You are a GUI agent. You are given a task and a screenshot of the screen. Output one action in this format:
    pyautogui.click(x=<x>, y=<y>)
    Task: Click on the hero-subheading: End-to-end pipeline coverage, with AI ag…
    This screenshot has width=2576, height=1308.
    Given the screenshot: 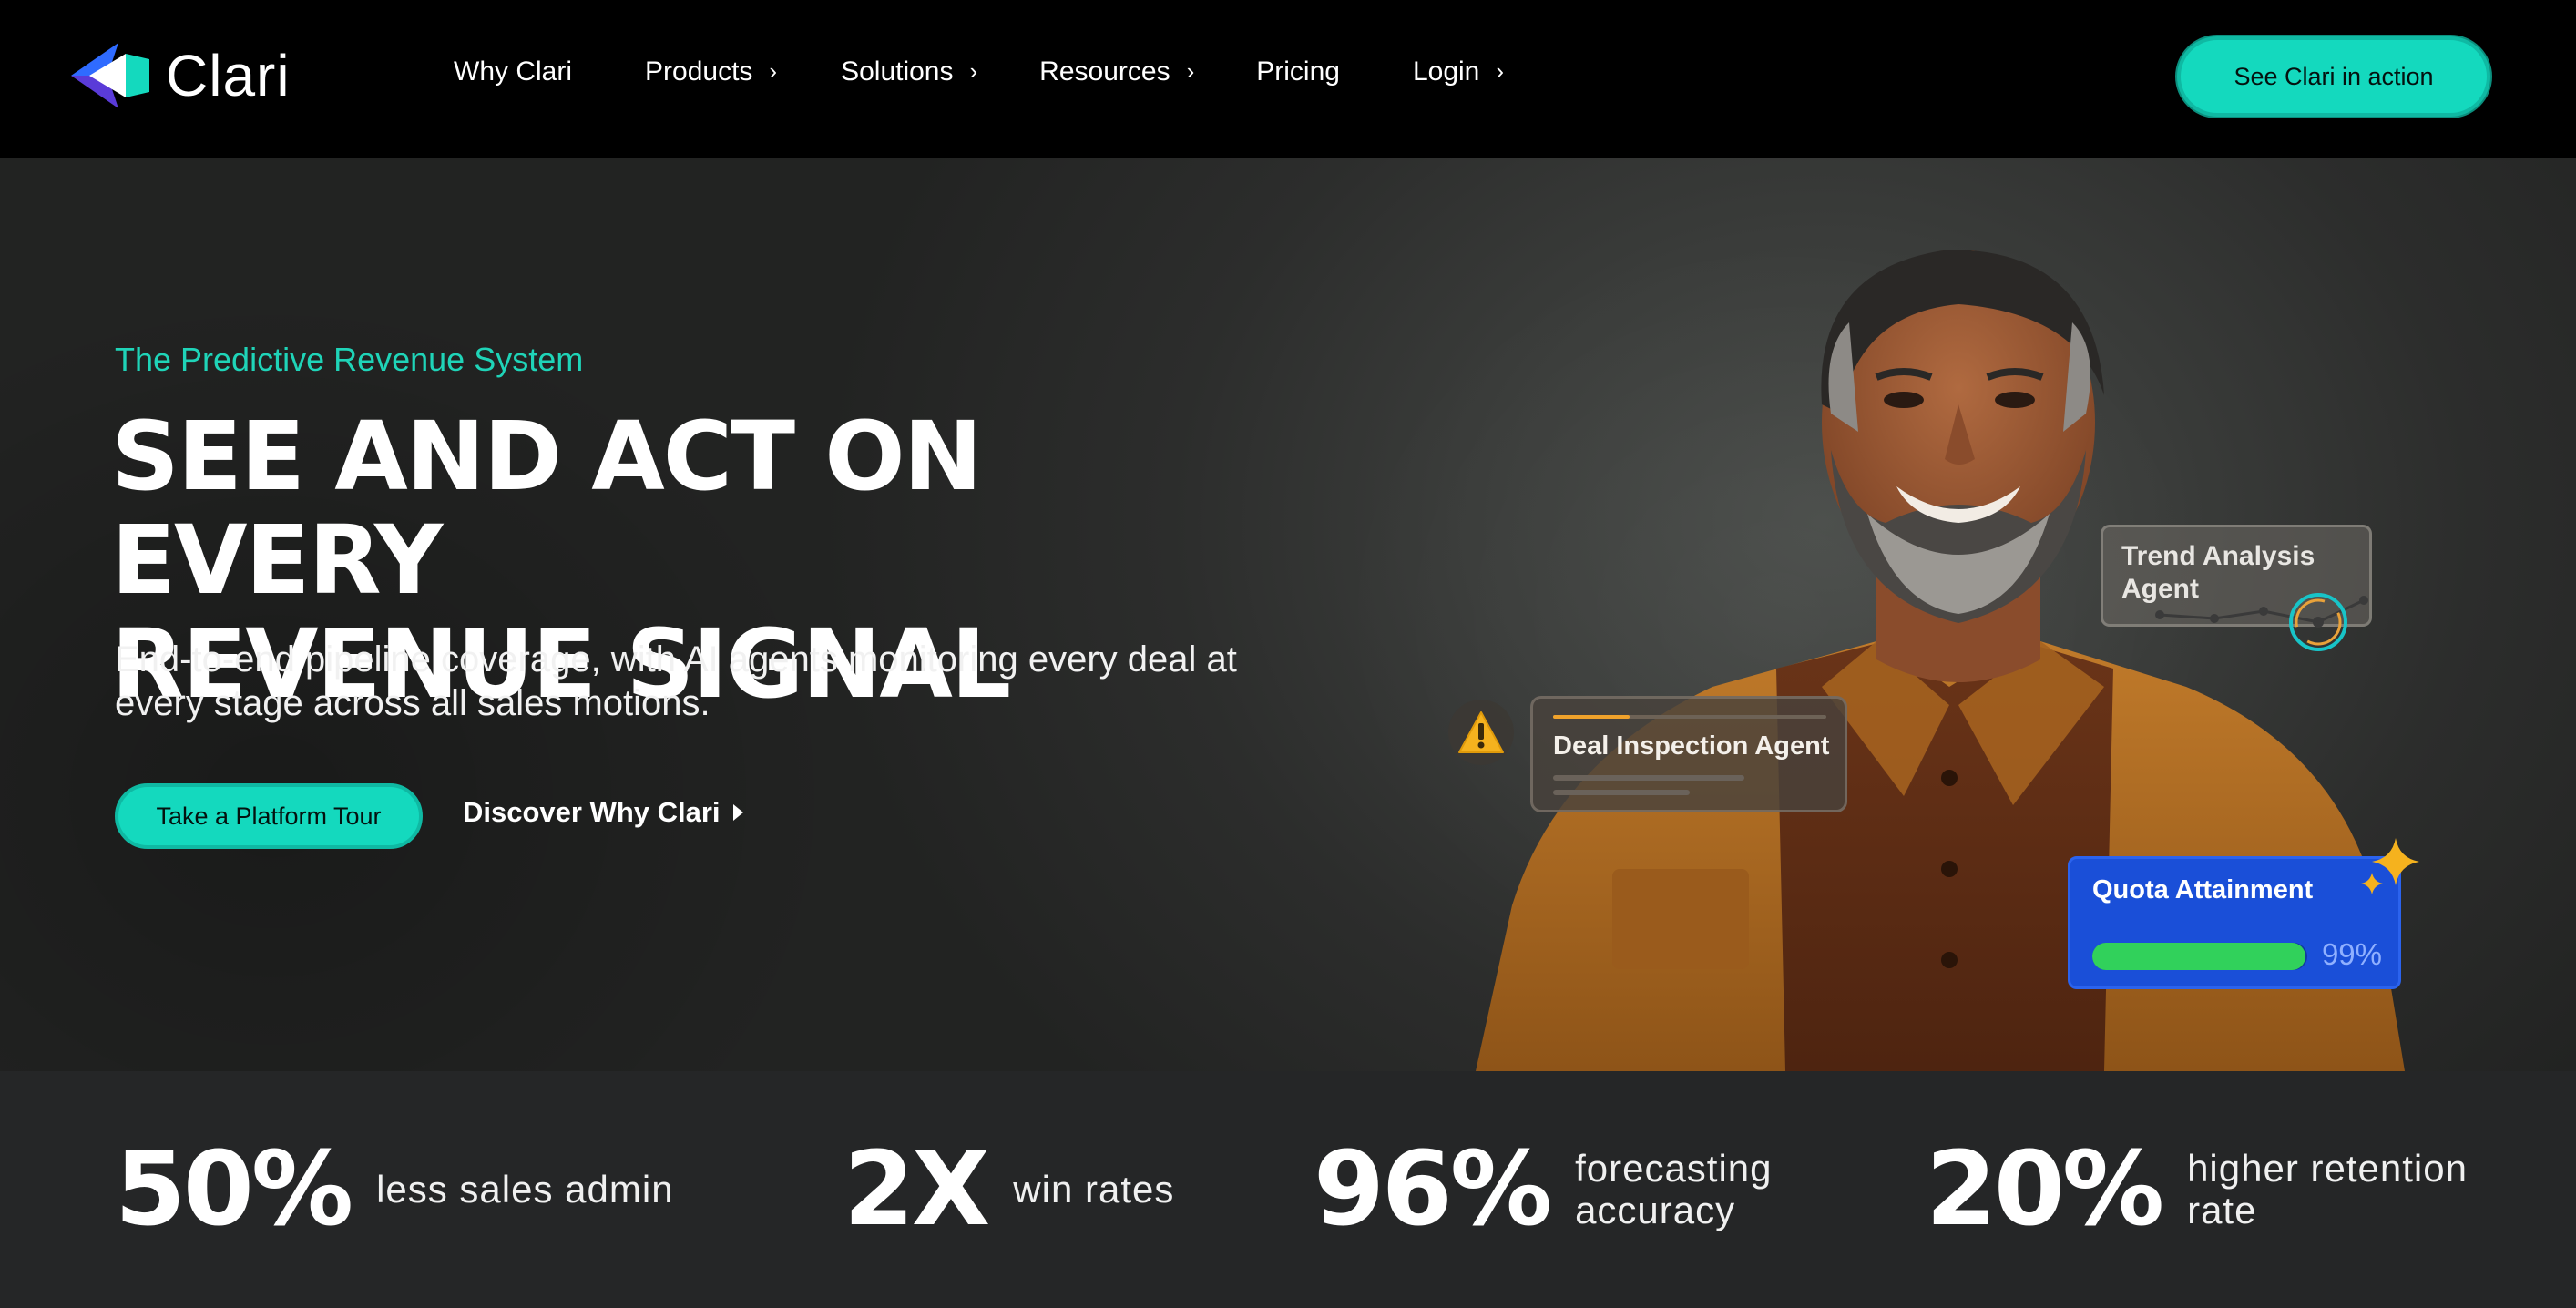 What is the action you would take?
    pyautogui.click(x=676, y=681)
    